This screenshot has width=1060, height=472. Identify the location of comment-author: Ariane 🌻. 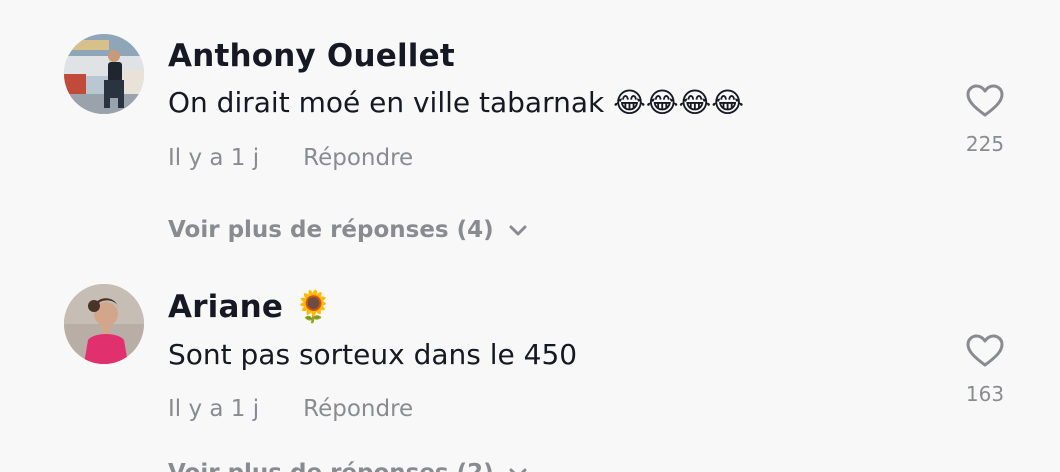
(250, 306).